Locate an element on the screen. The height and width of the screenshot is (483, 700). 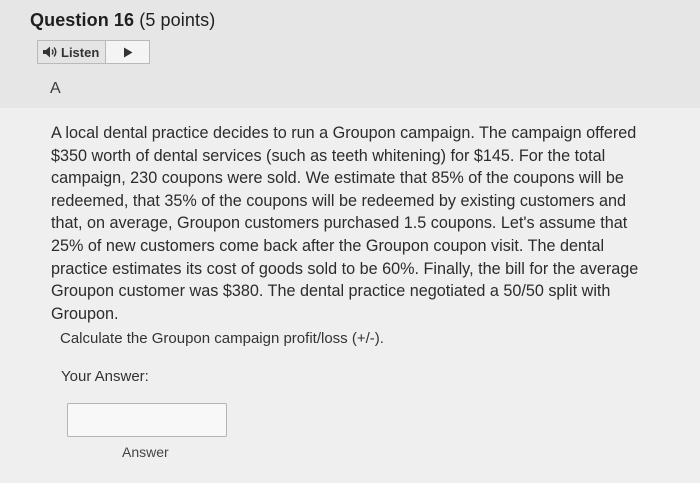
speaker-icon is located at coordinates (50, 52).